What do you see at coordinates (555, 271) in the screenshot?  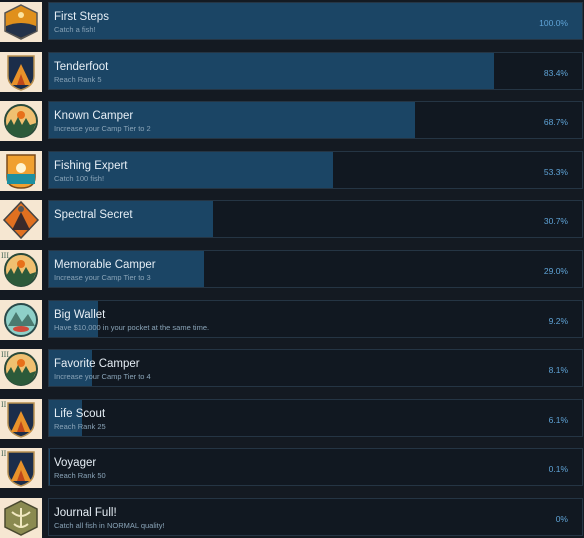 I see `unlock-percent: 29.0%` at bounding box center [555, 271].